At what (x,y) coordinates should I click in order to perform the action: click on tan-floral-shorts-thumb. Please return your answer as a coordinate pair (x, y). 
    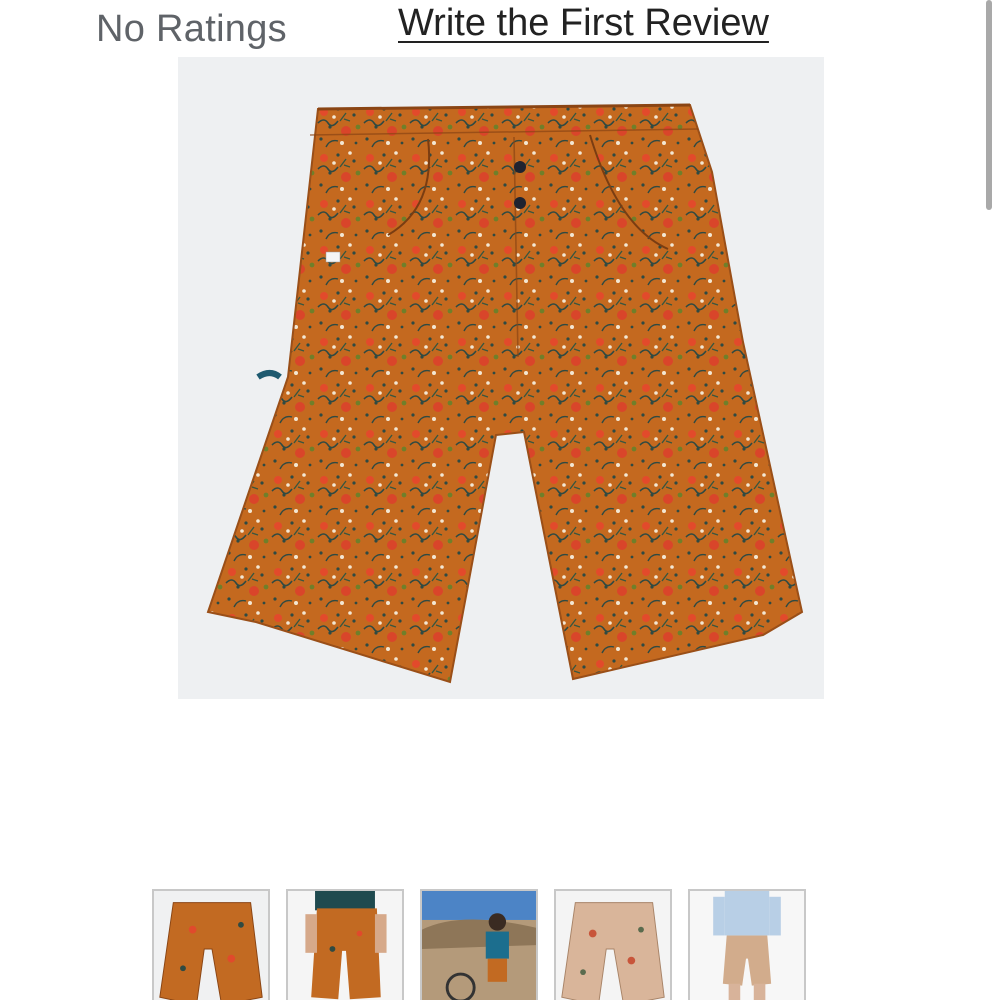
    Looking at the image, I should click on (613, 945).